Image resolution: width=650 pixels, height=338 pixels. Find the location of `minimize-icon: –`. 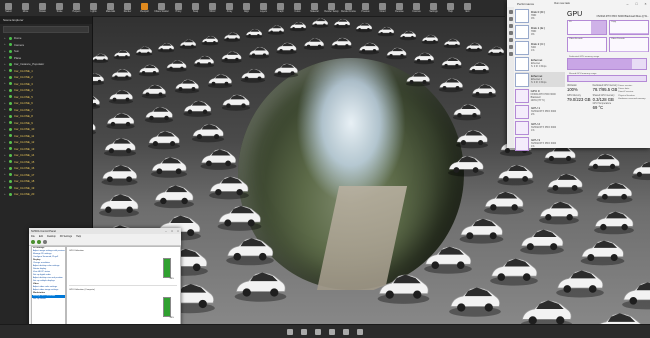

minimize-icon: – is located at coordinates (627, 4).